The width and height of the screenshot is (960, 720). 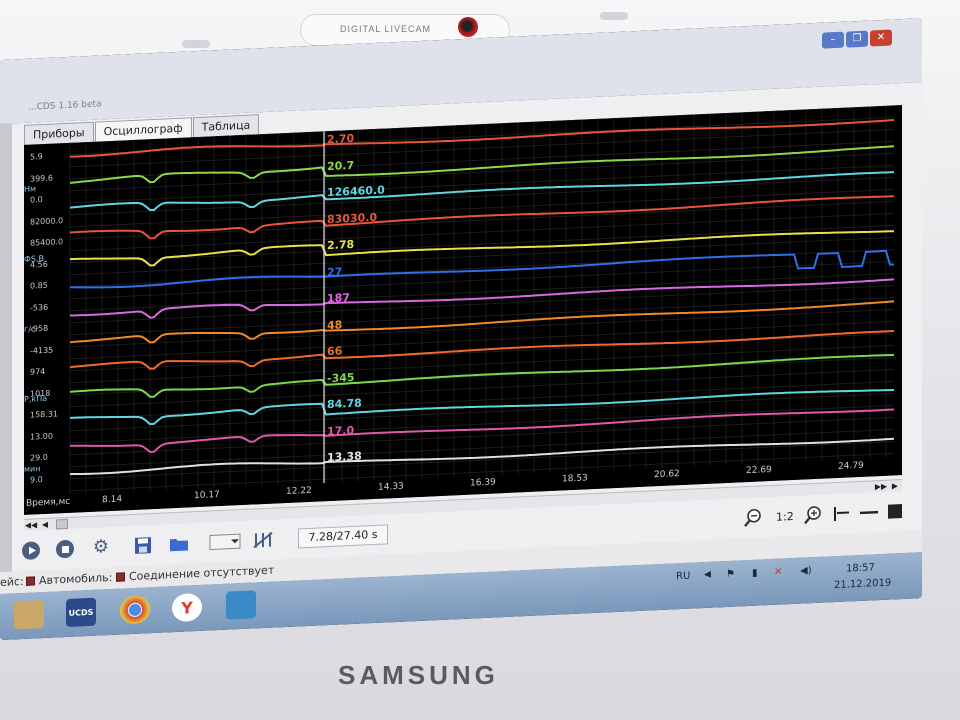 I want to click on cursor-marker-icon, so click(x=841, y=514).